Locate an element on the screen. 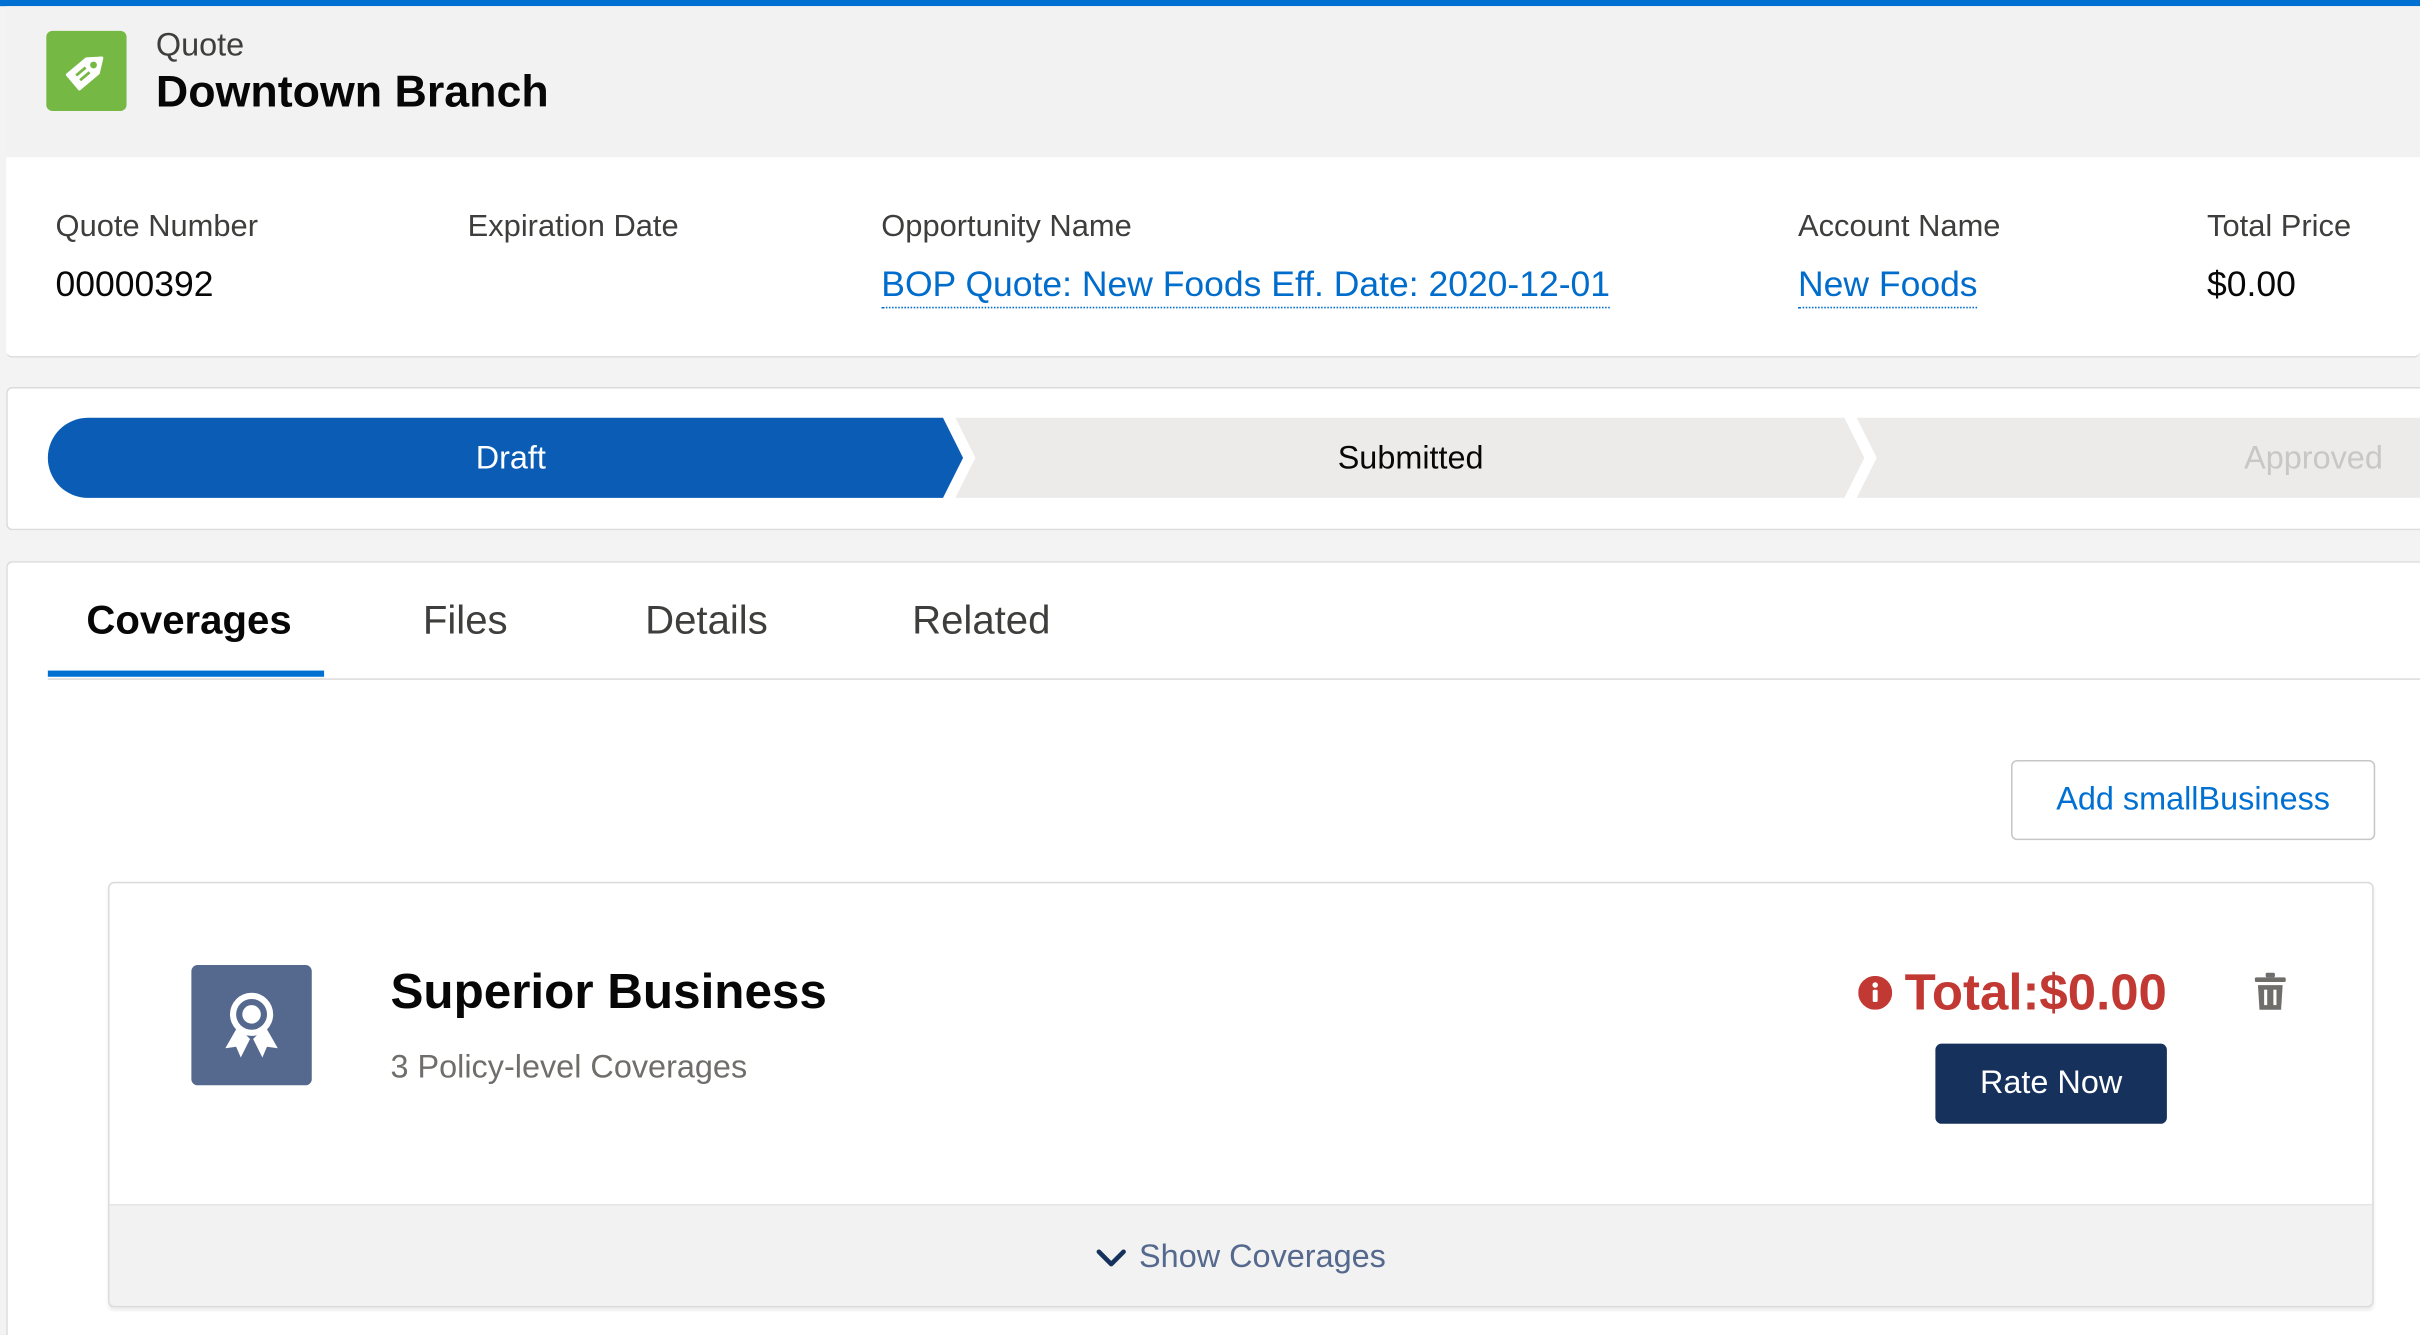 Image resolution: width=2420 pixels, height=1335 pixels. policy-name: Superior Business is located at coordinates (608, 991).